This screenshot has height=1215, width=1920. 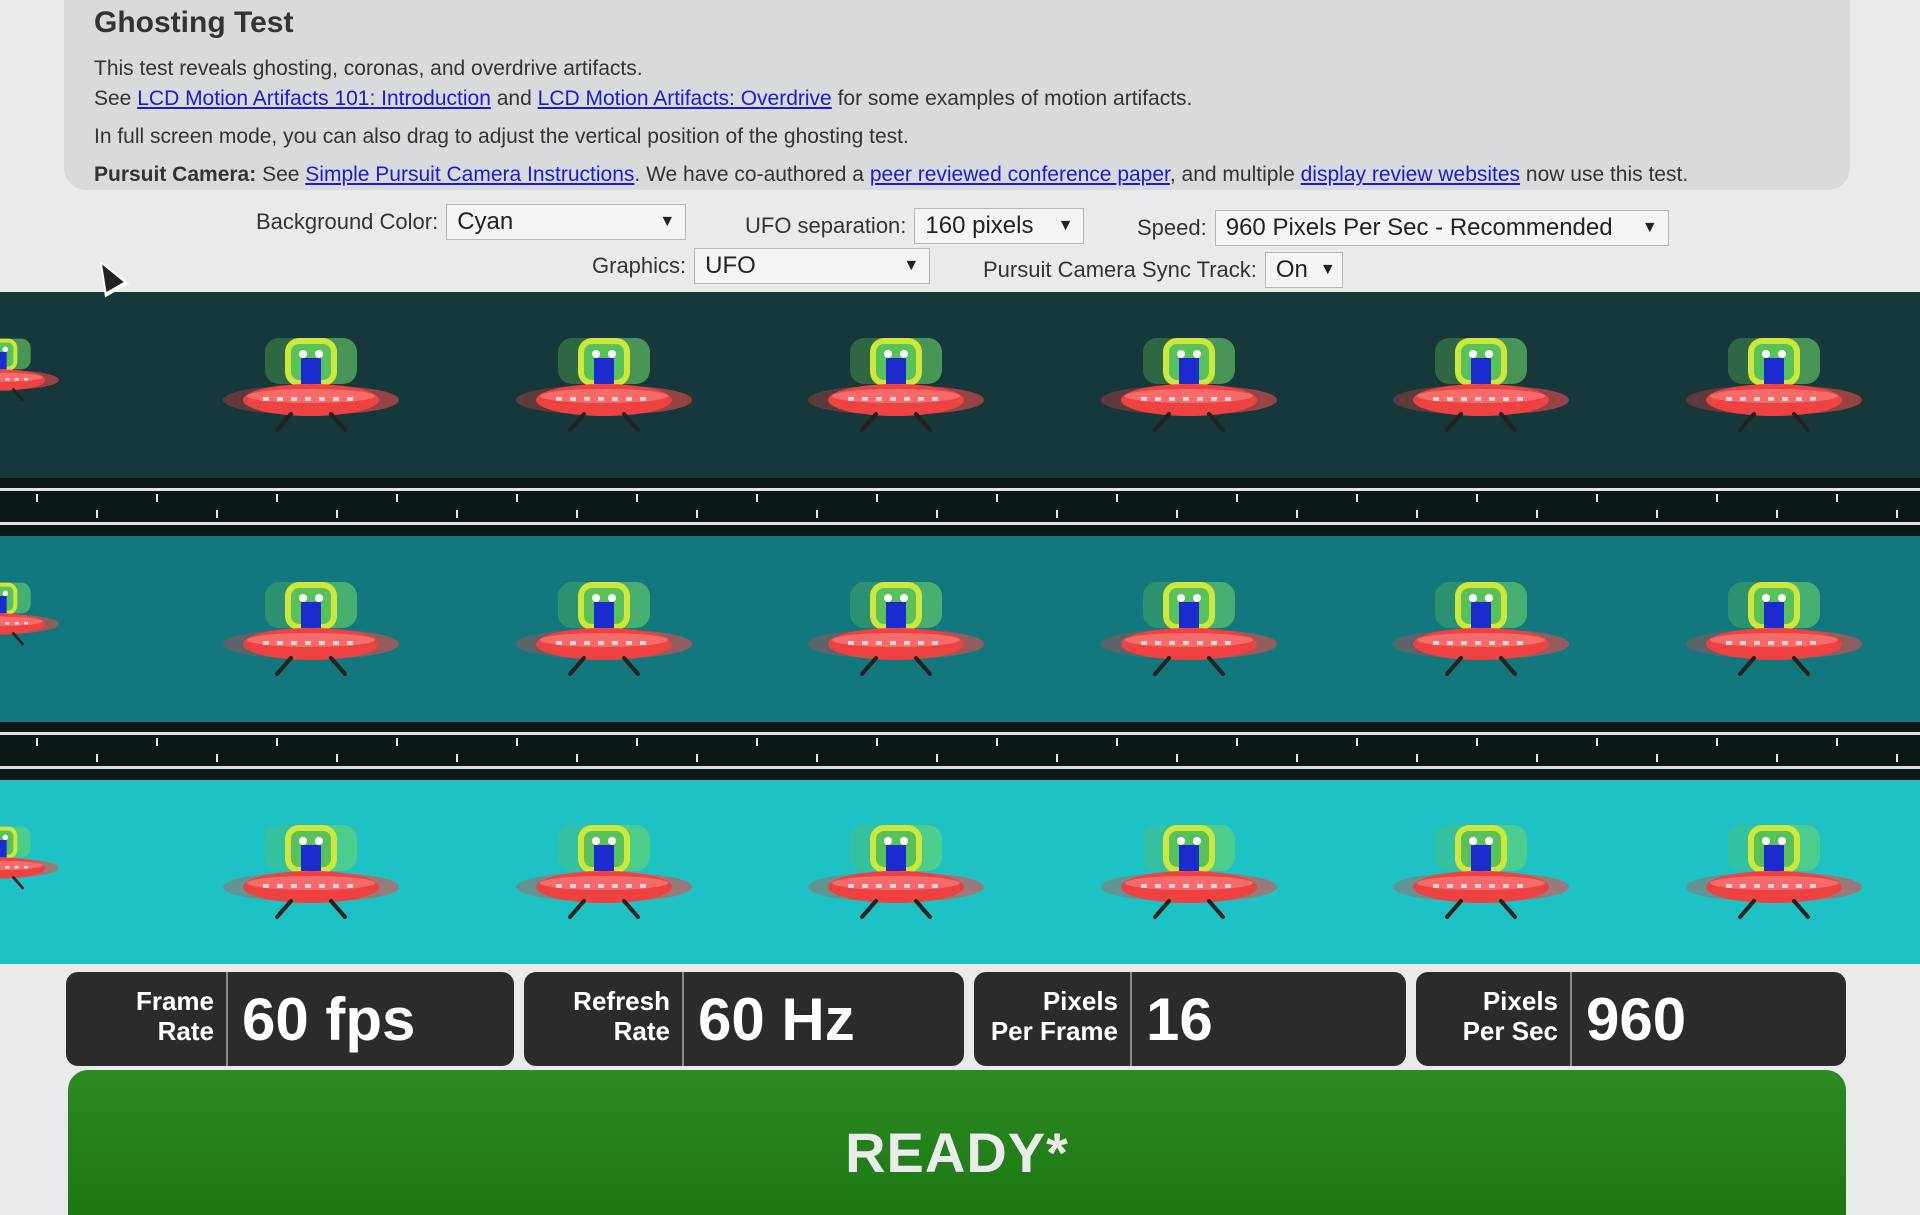 I want to click on status-banner: READY*, so click(x=957, y=1142).